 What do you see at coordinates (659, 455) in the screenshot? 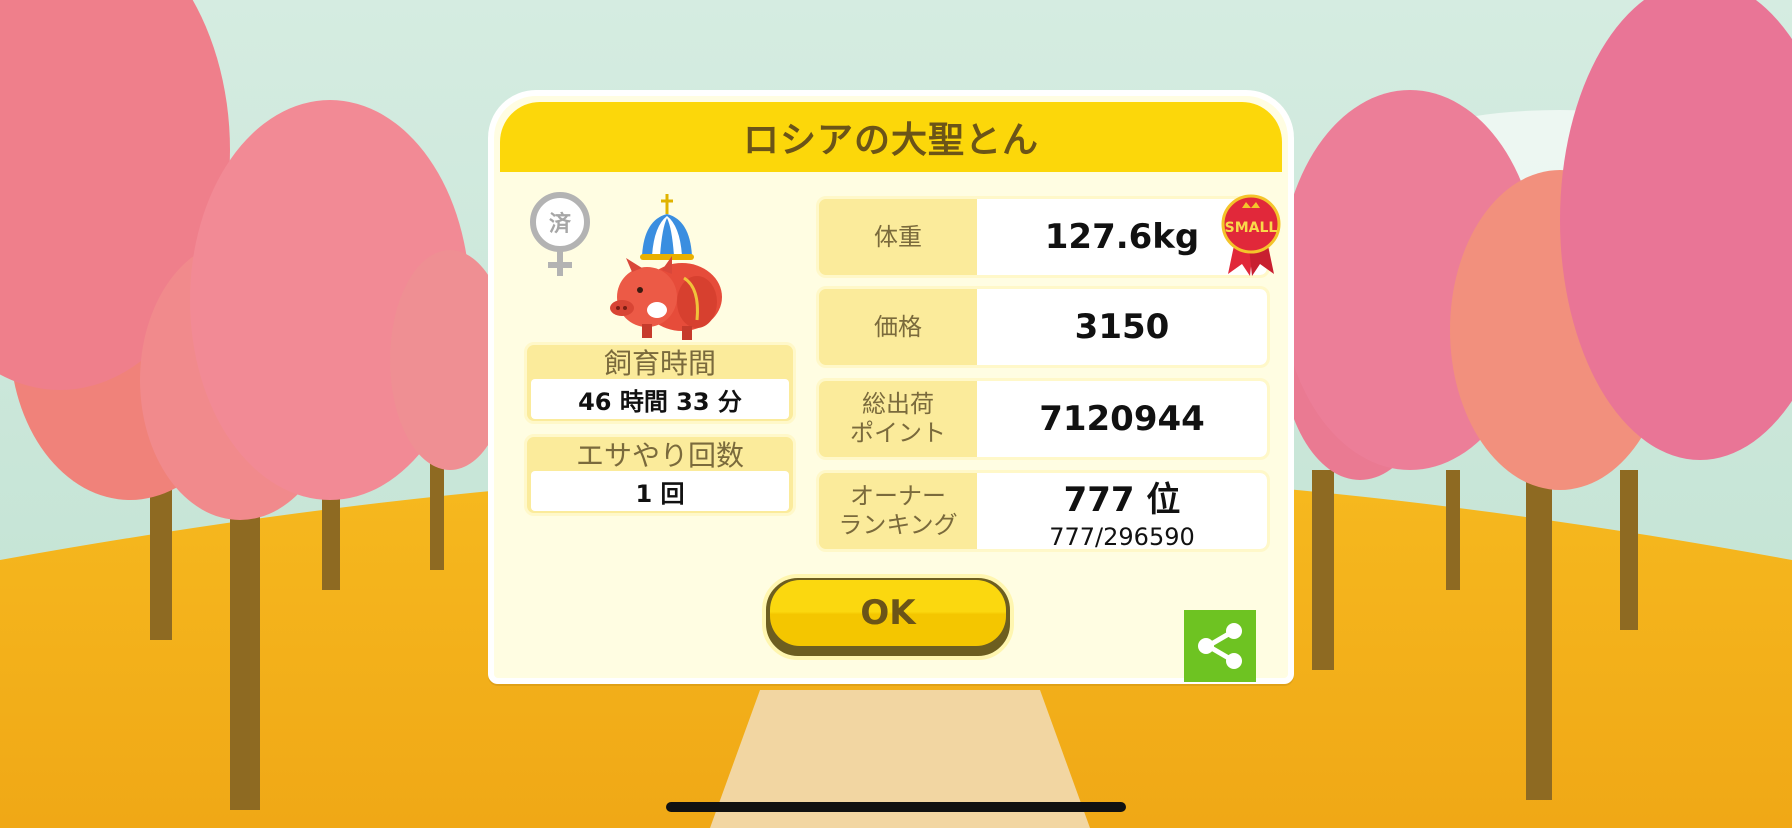
I see `feed-count-label: エサやり回数` at bounding box center [659, 455].